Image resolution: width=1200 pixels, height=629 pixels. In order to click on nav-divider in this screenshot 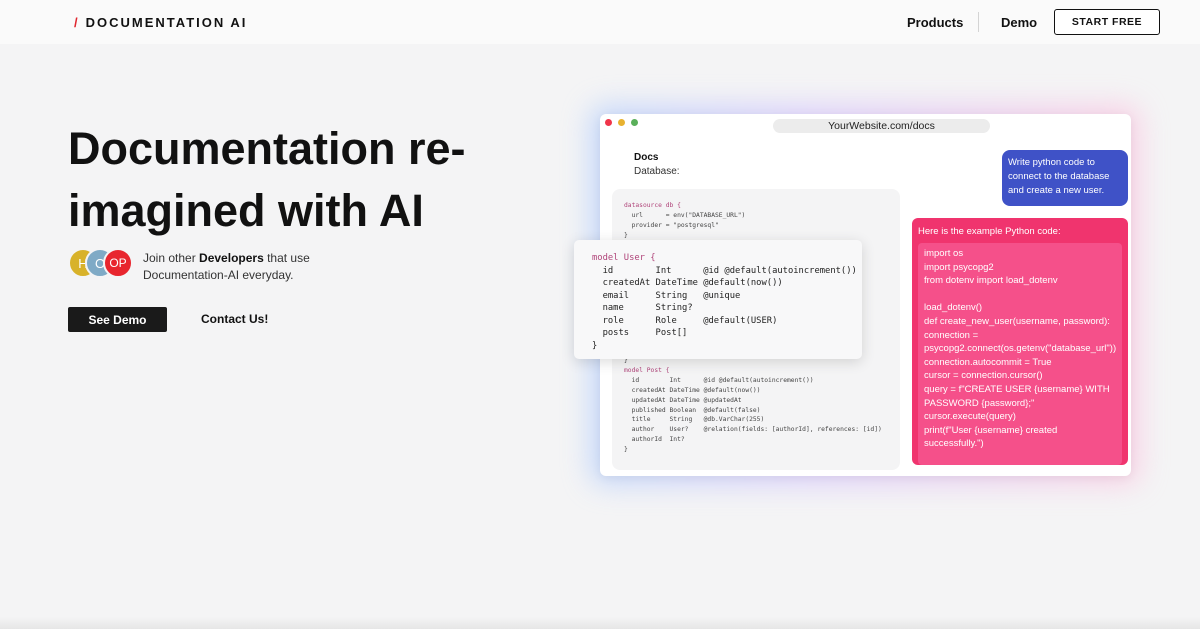, I will do `click(978, 22)`.